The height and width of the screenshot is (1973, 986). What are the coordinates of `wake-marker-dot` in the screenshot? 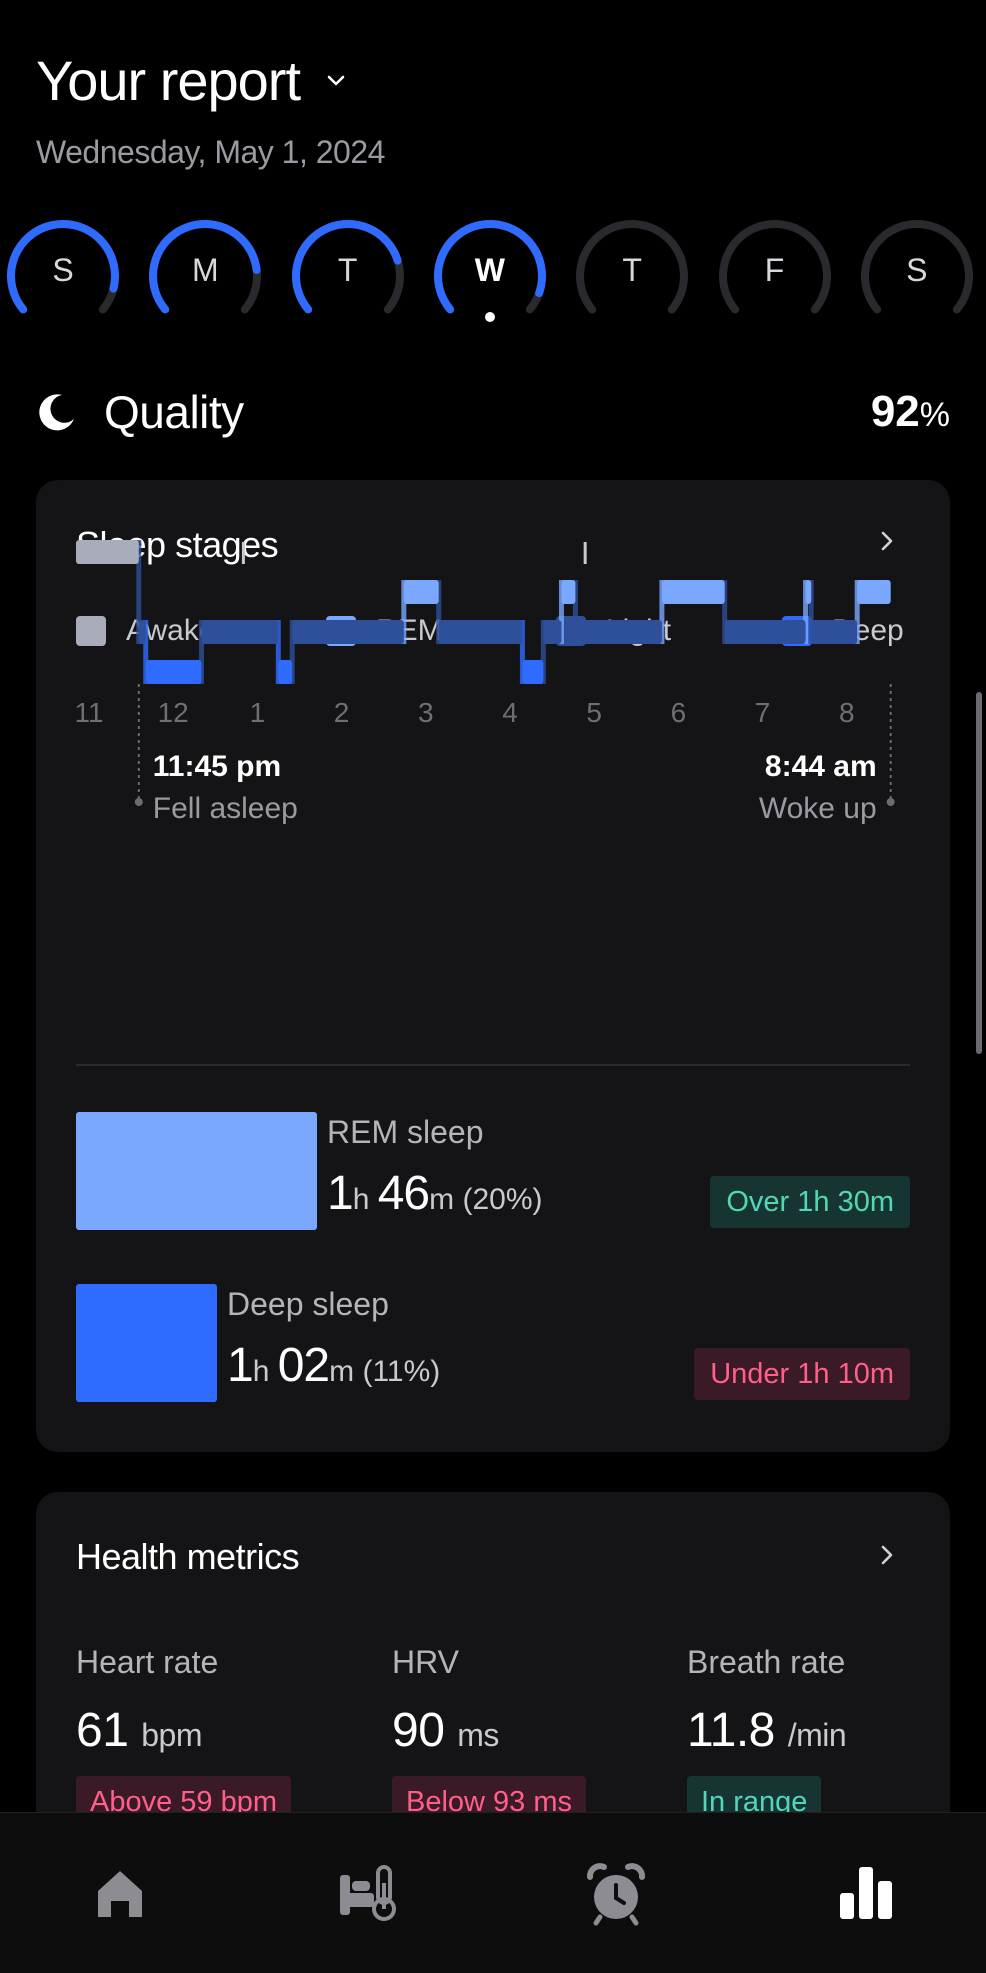 It's located at (890, 802).